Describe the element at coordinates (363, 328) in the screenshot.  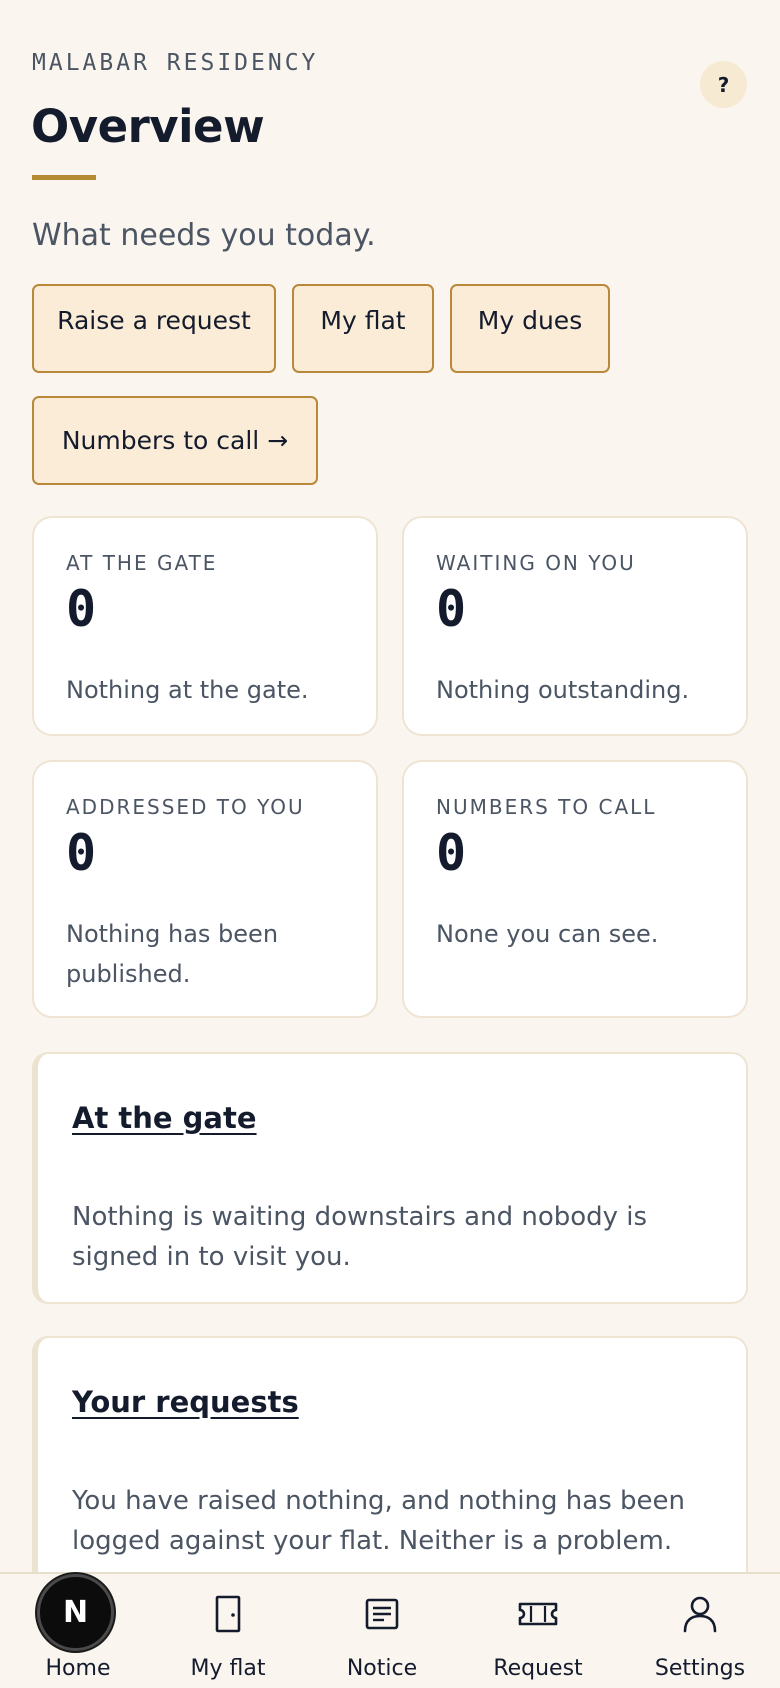
I see `my-flat-button: My flat` at that location.